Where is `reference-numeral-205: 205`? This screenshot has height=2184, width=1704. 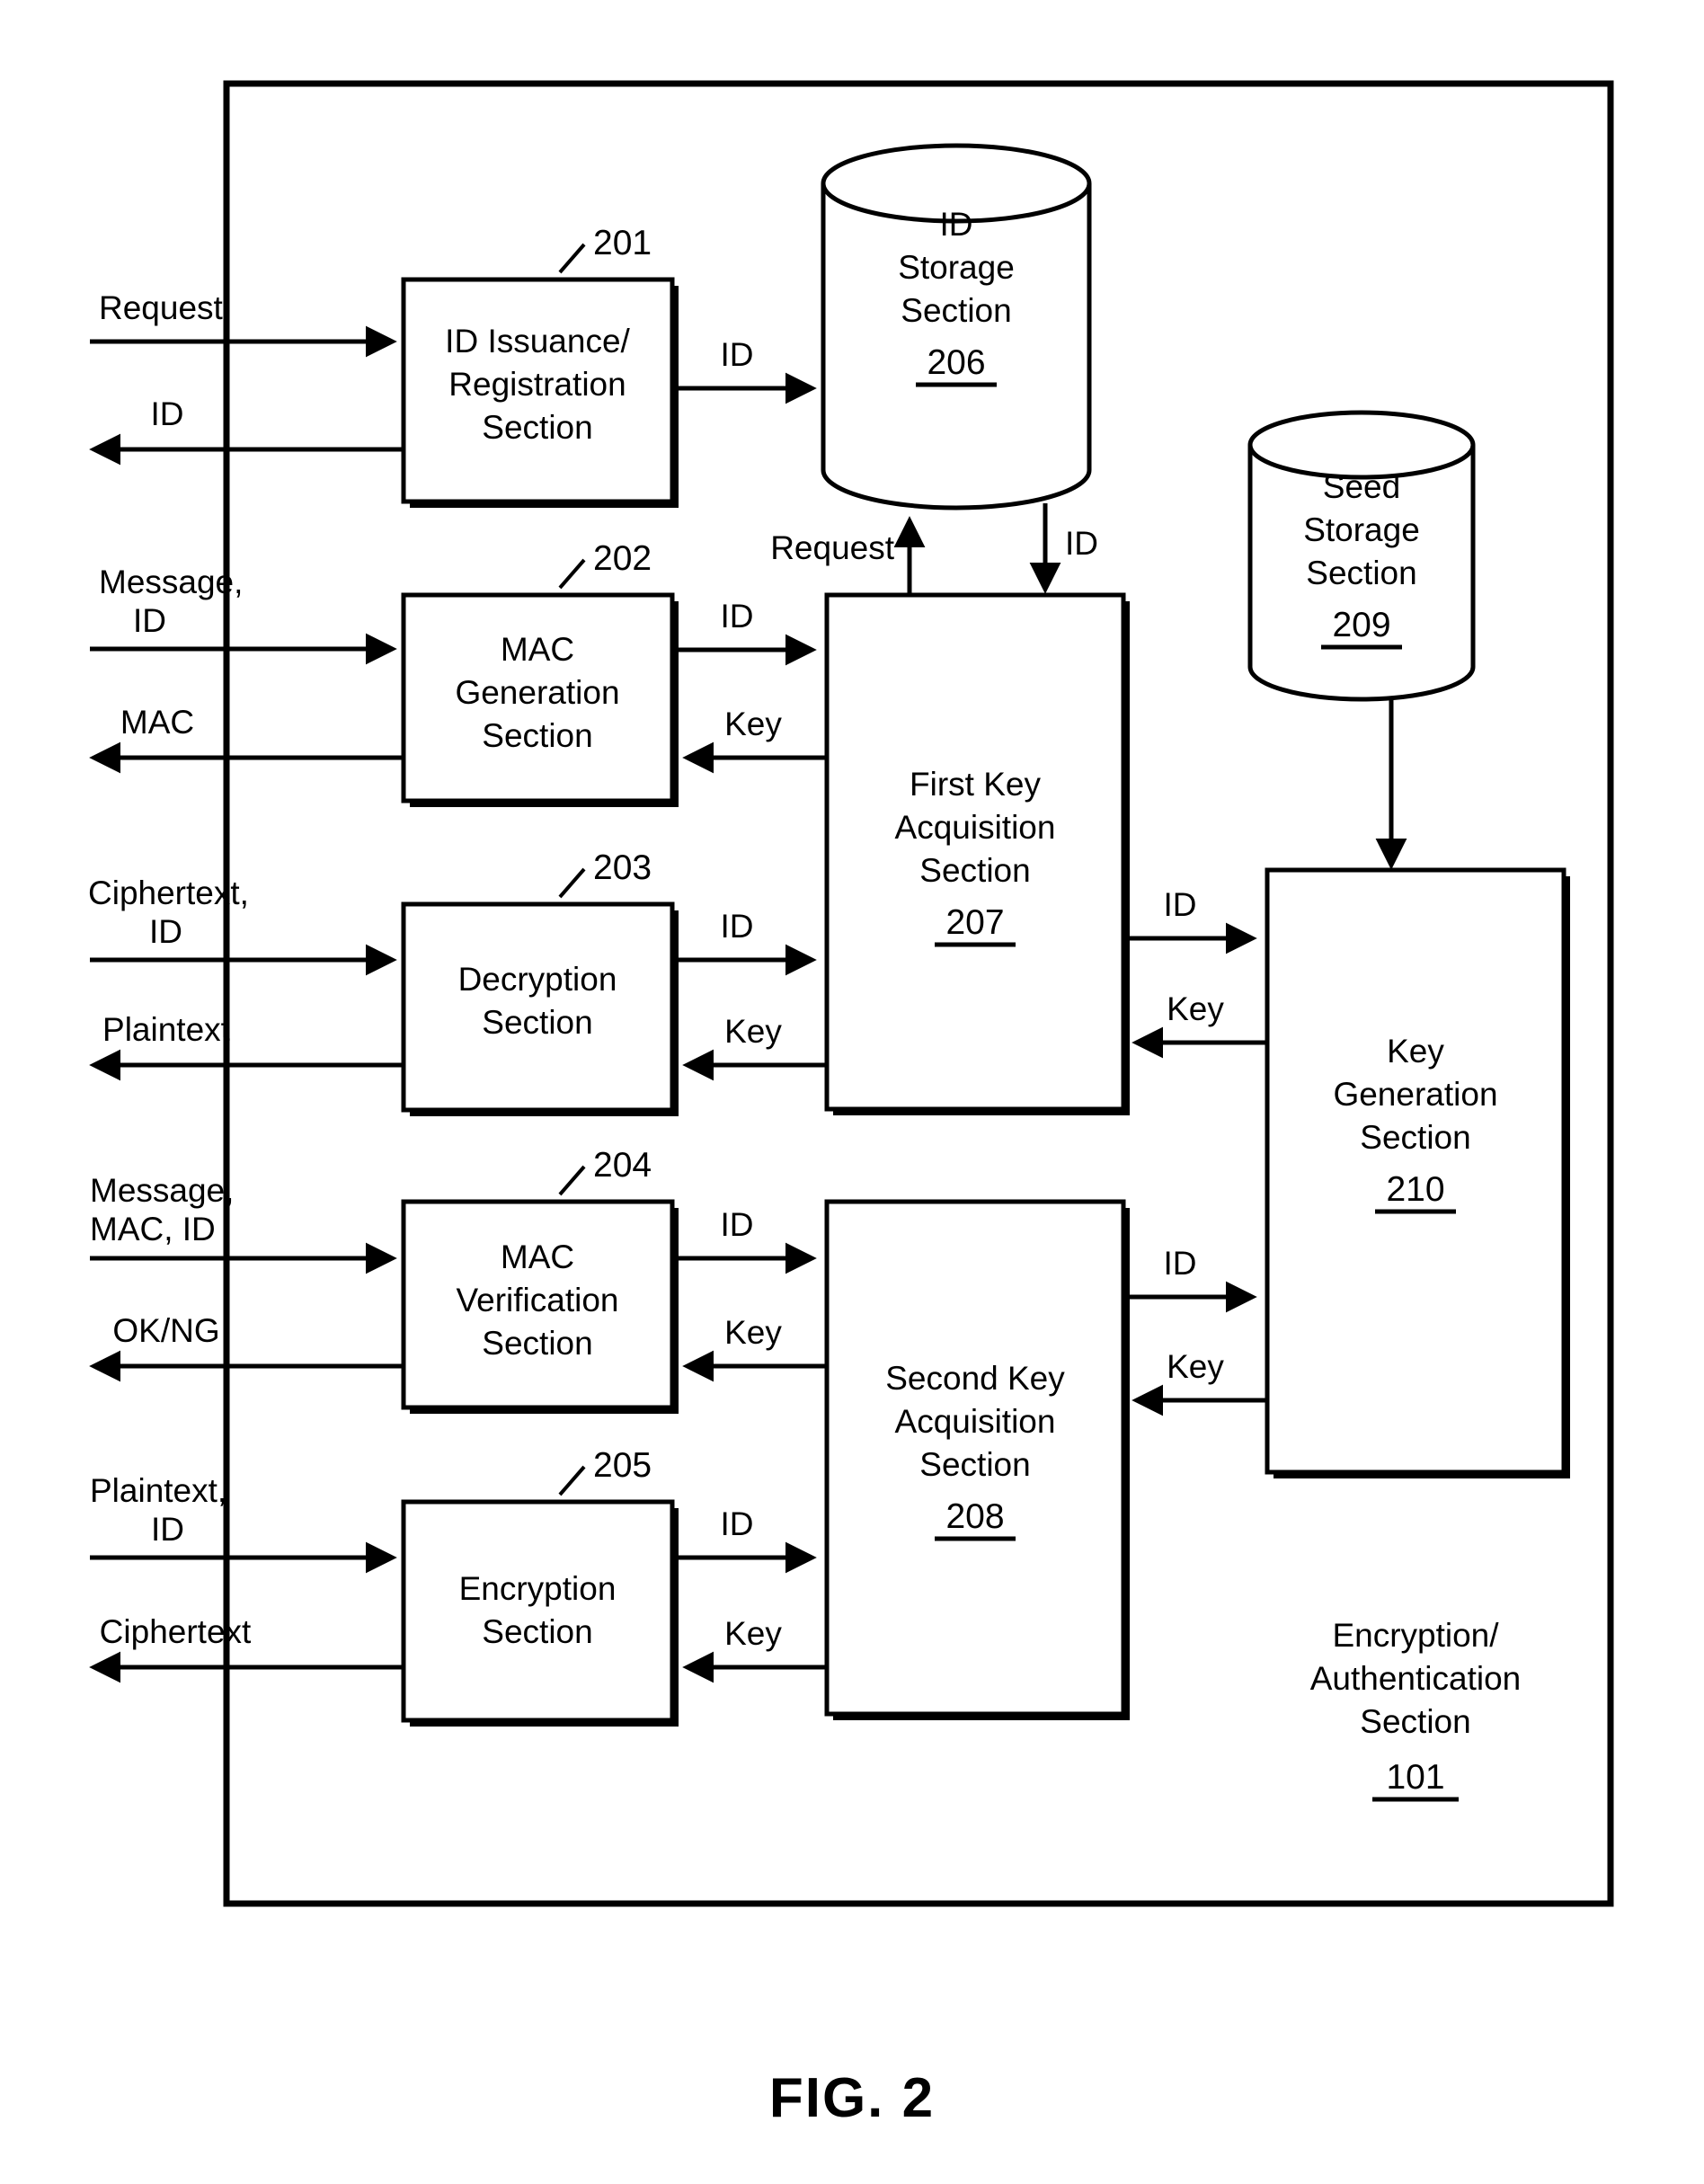 reference-numeral-205: 205 is located at coordinates (622, 1466).